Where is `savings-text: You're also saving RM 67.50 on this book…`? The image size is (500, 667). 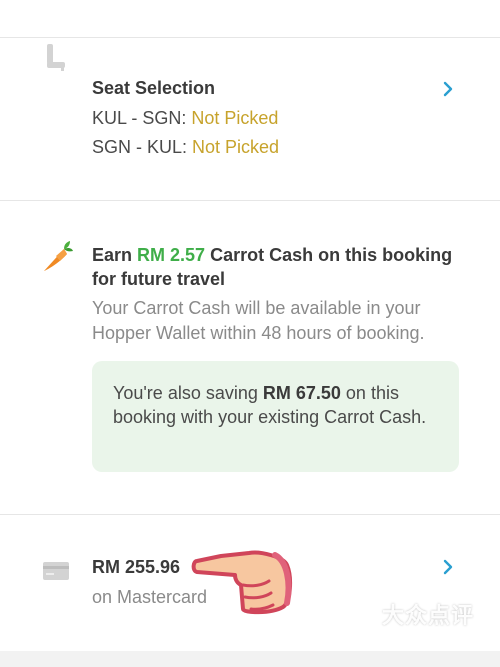
savings-text: You're also saving RM 67.50 on this book… is located at coordinates (278, 405).